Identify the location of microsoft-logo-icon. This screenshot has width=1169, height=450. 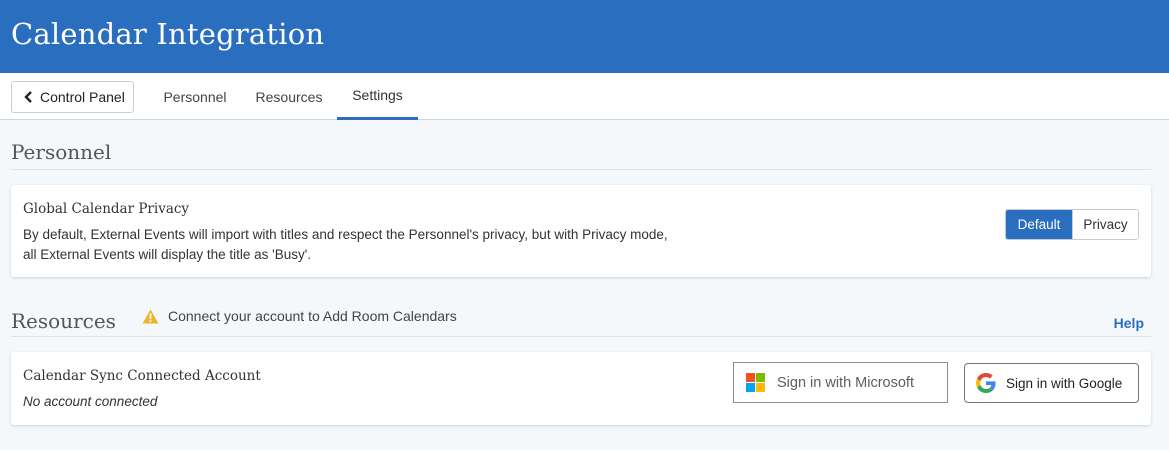
(755, 382).